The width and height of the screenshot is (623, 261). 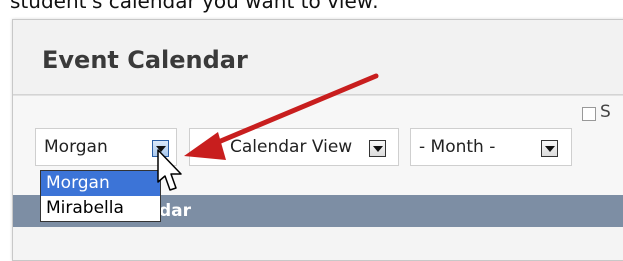 What do you see at coordinates (76, 147) in the screenshot?
I see `student-select-value: Morgan` at bounding box center [76, 147].